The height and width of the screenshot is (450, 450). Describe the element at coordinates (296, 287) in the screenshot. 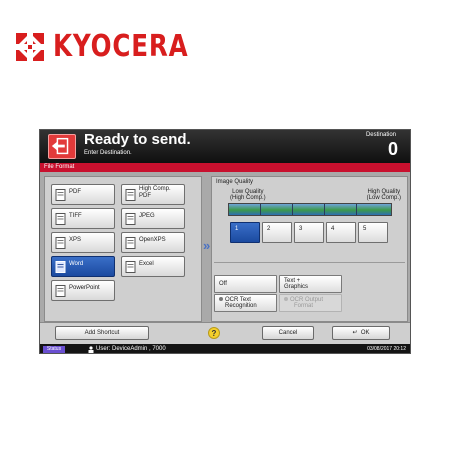

I see `text-graphics-text-2: Graphics` at that location.